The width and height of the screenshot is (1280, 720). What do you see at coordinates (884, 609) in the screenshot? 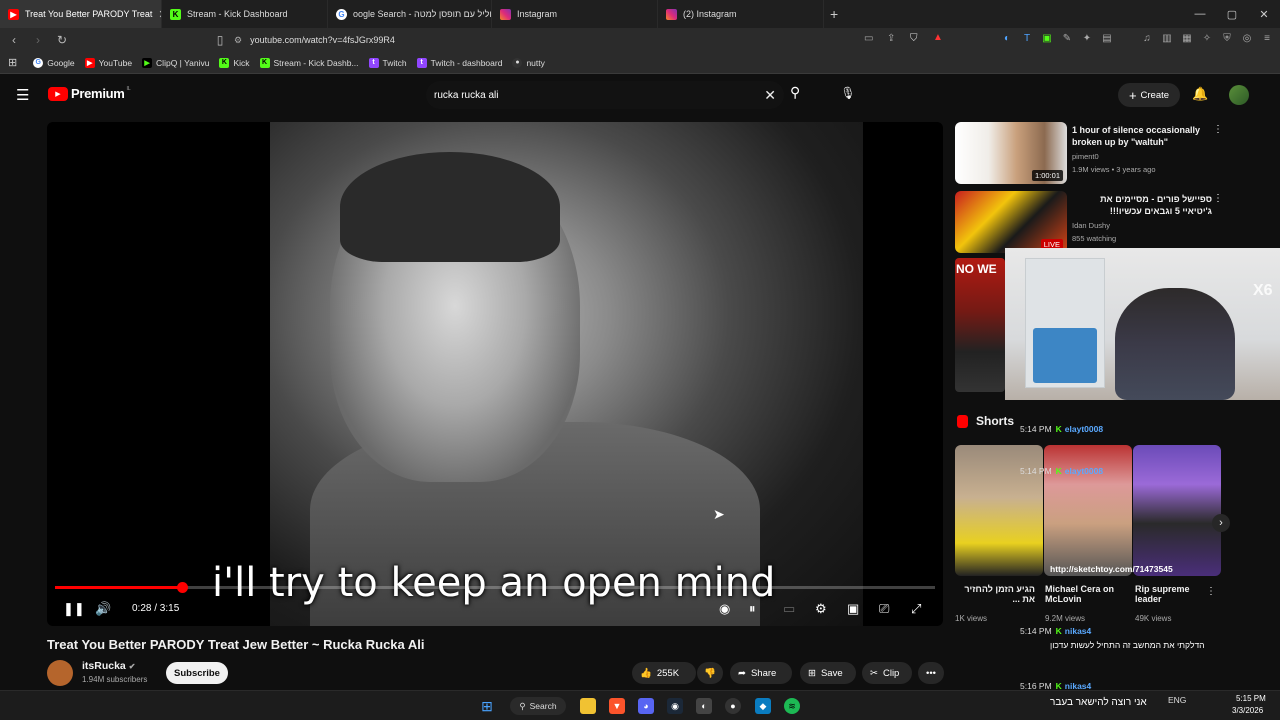
I see `cast-icon: ⎚` at bounding box center [884, 609].